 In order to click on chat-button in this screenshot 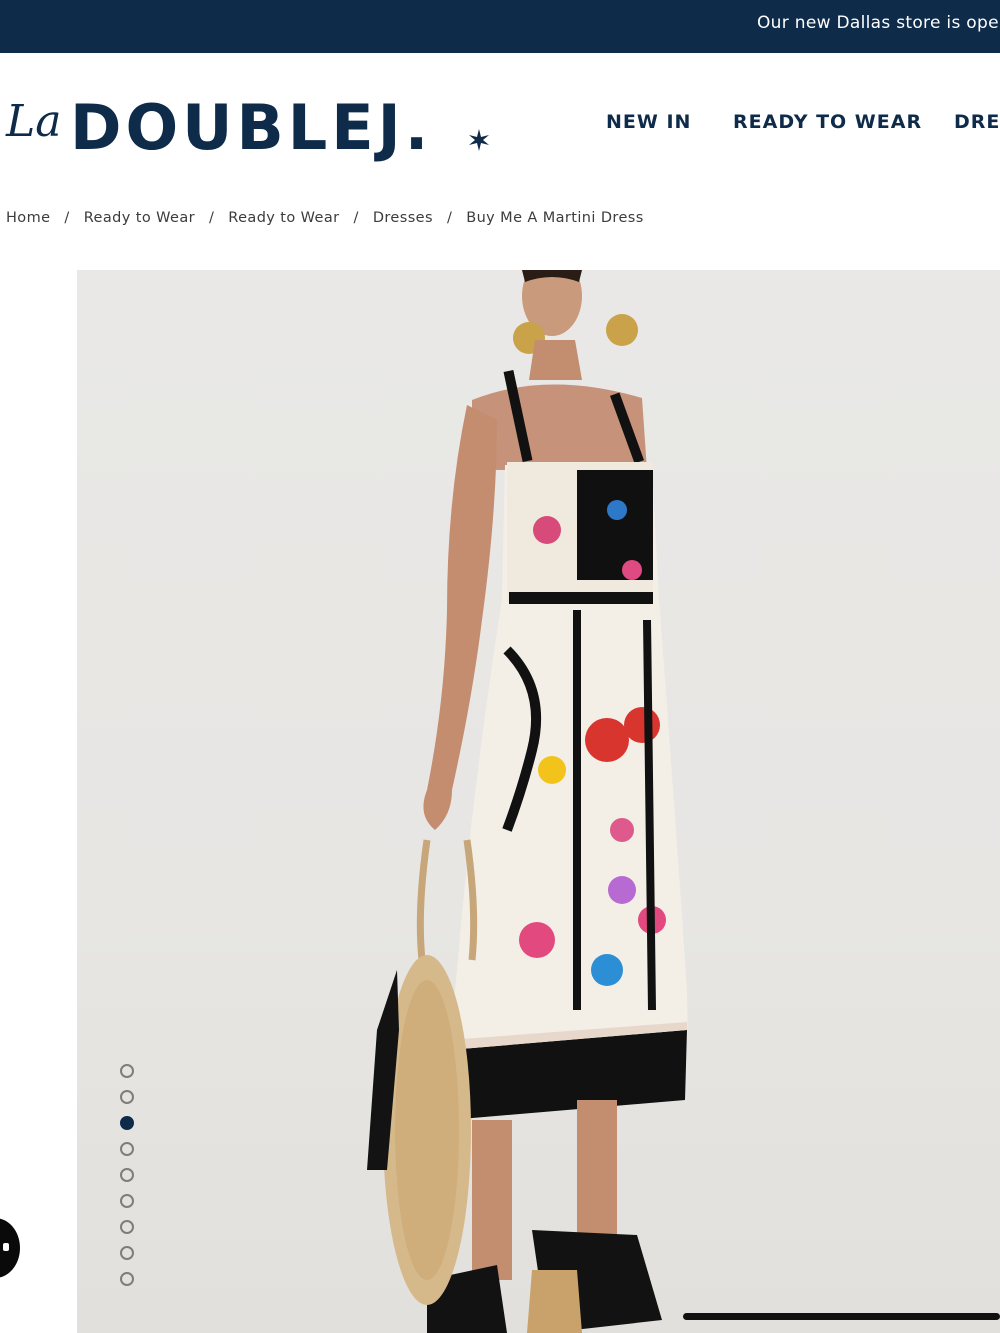, I will do `click(10, 1248)`.